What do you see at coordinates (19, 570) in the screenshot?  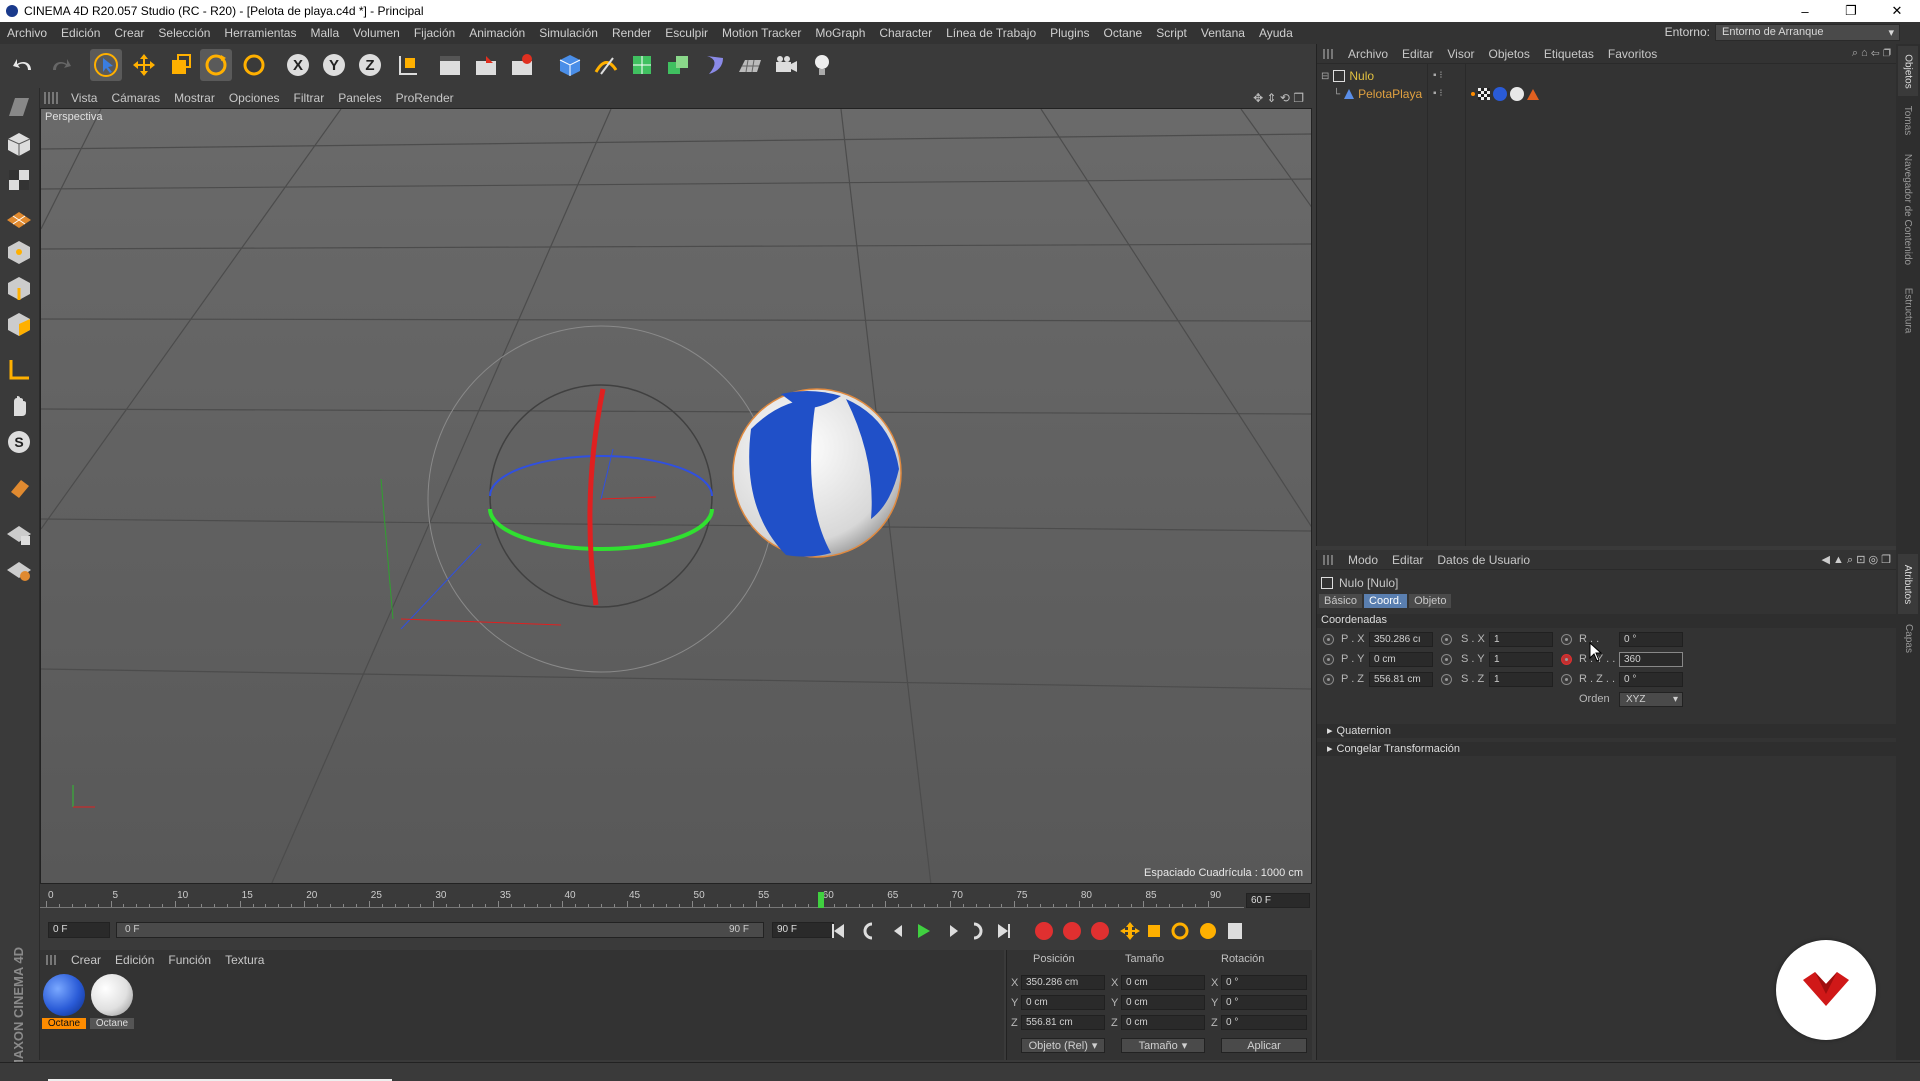 I see `workplane-align-button` at bounding box center [19, 570].